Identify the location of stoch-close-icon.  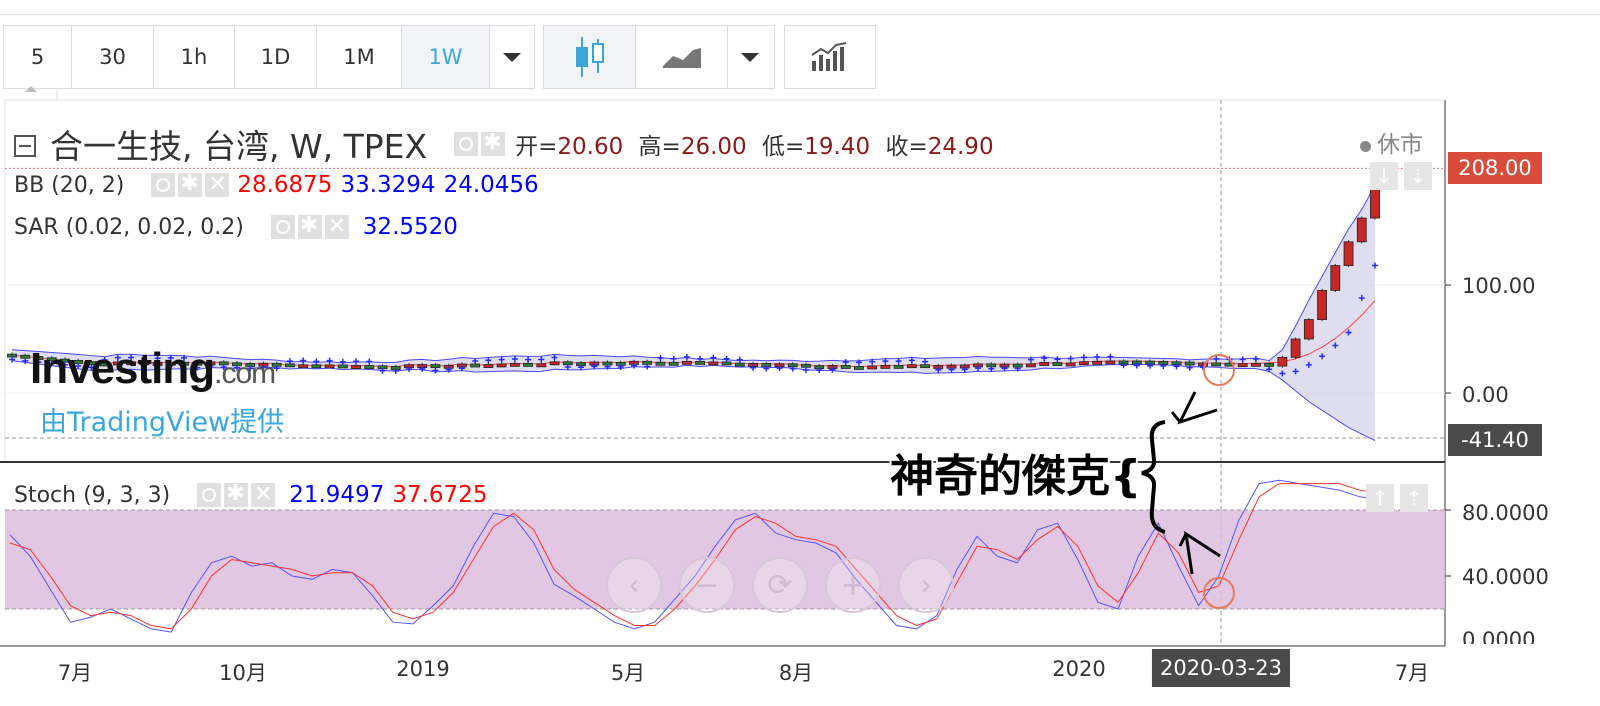
(263, 494).